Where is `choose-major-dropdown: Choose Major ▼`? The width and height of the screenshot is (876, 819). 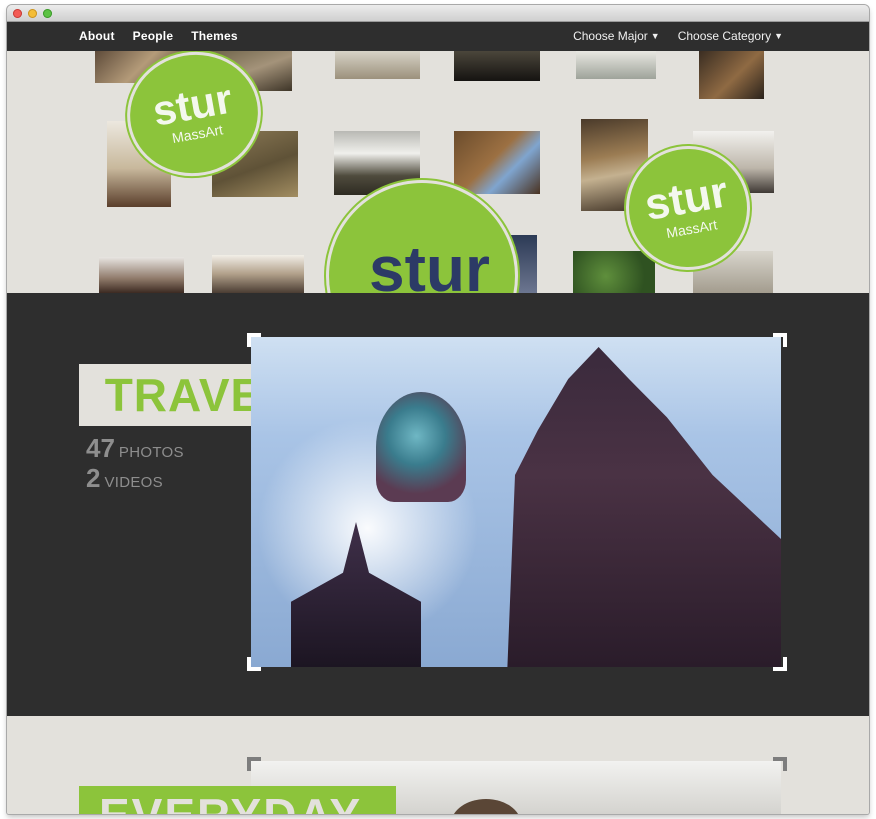 choose-major-dropdown: Choose Major ▼ is located at coordinates (616, 36).